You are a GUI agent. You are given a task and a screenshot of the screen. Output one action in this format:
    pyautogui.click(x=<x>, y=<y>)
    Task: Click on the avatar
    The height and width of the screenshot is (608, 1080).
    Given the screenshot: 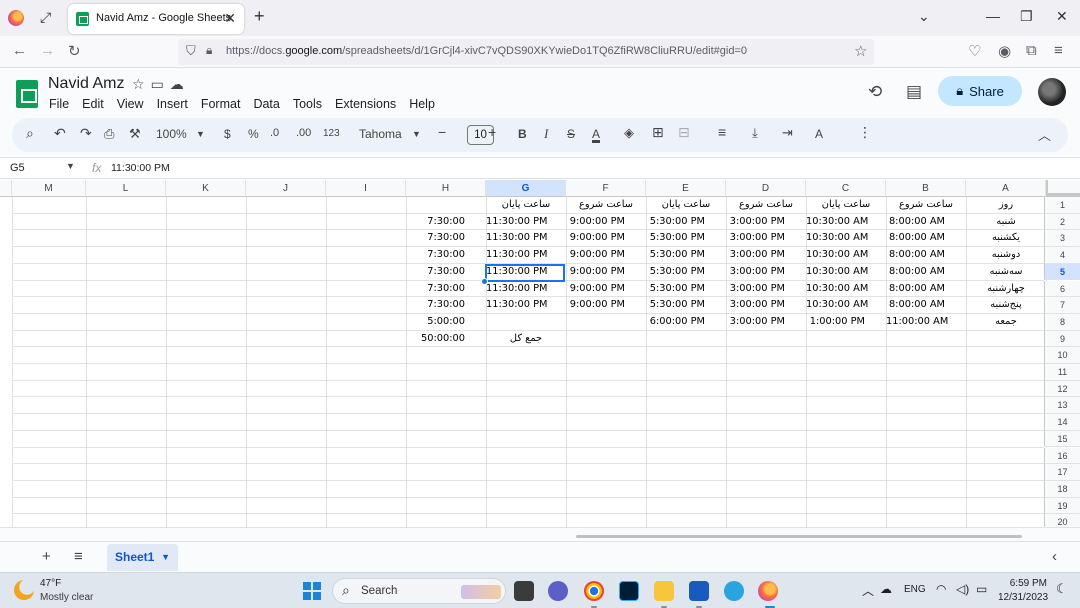 What is the action you would take?
    pyautogui.click(x=1052, y=92)
    